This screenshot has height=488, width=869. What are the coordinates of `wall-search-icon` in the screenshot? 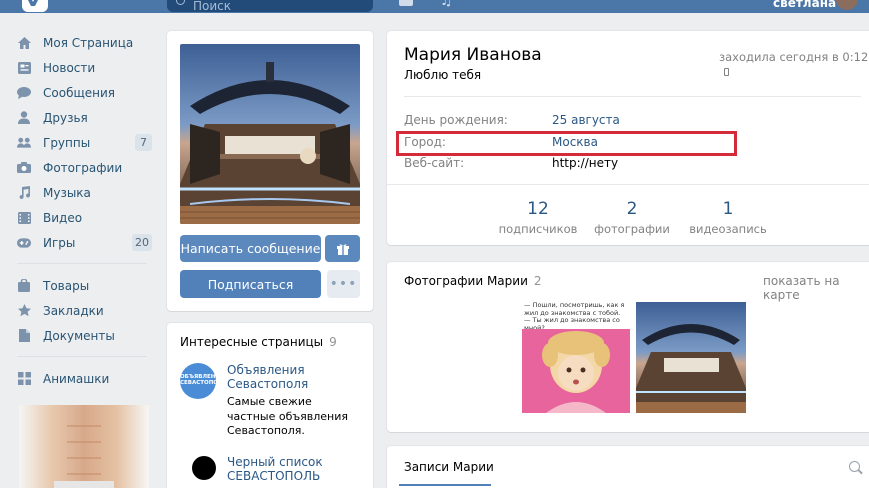 It's located at (854, 466).